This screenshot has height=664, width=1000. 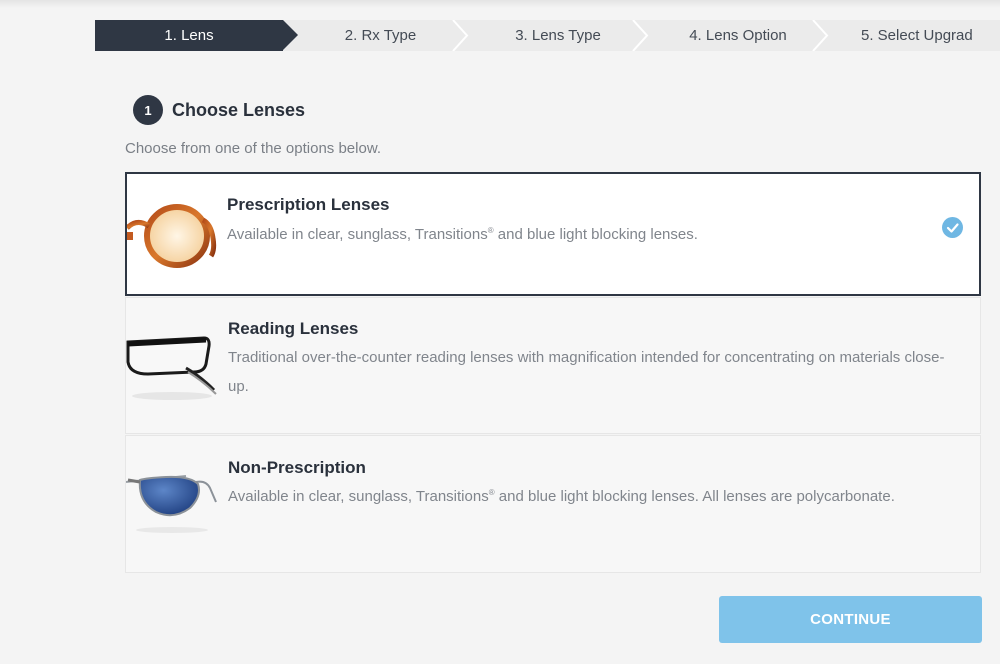 What do you see at coordinates (850, 619) in the screenshot?
I see `continue-button: CONTINUE` at bounding box center [850, 619].